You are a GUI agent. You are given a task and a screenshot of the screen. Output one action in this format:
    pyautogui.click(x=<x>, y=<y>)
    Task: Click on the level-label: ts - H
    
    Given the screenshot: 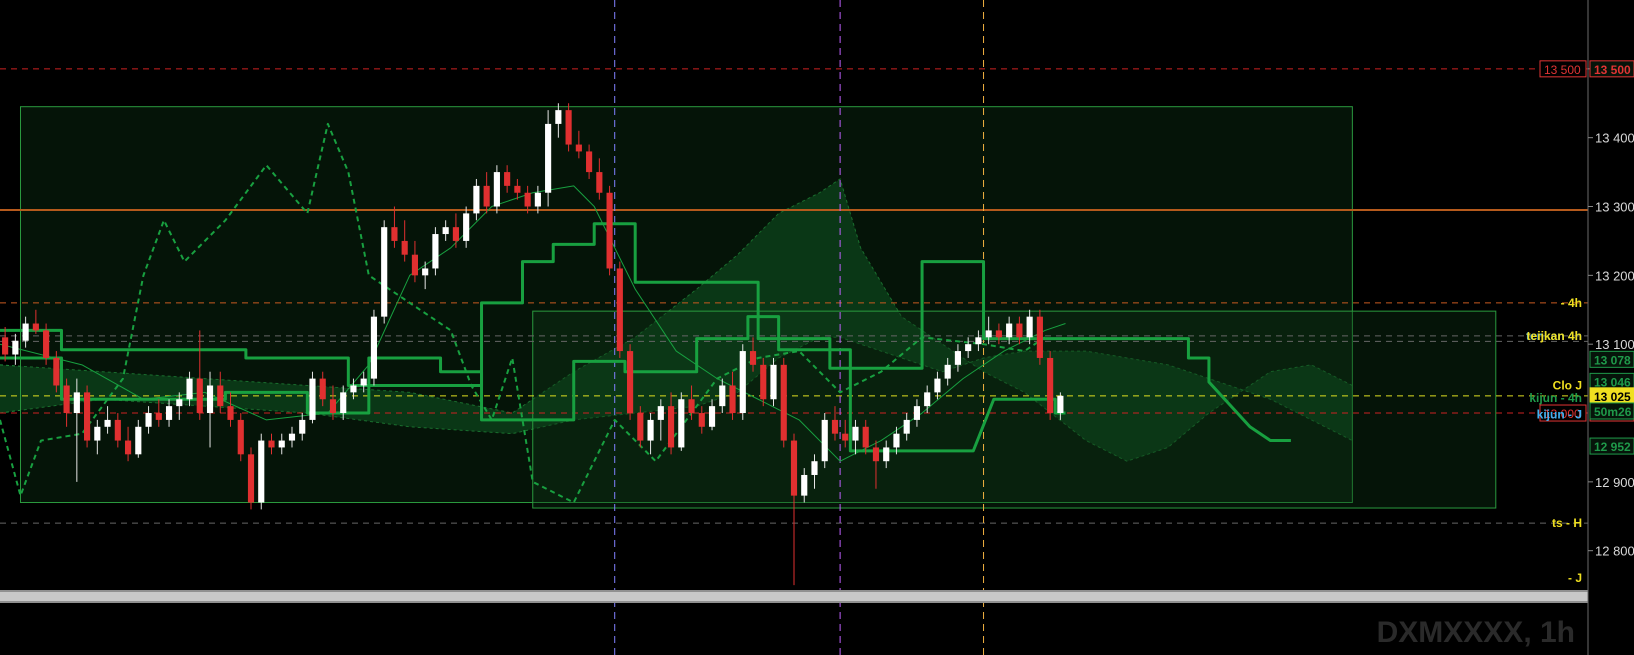 What is the action you would take?
    pyautogui.click(x=1567, y=523)
    